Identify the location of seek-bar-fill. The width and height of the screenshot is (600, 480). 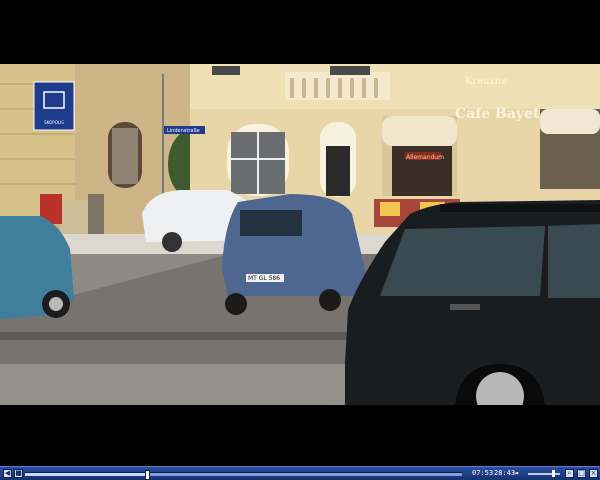
(86, 474).